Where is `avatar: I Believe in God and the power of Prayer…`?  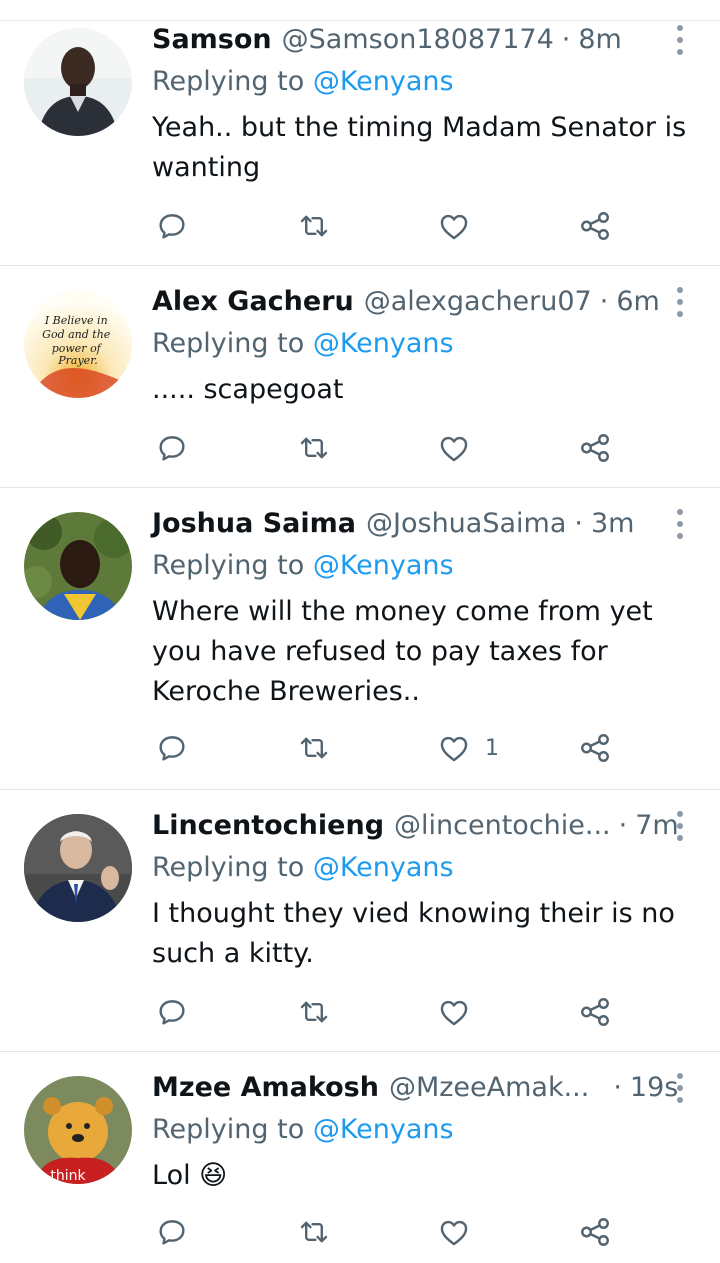 avatar: I Believe in God and the power of Prayer… is located at coordinates (78, 344).